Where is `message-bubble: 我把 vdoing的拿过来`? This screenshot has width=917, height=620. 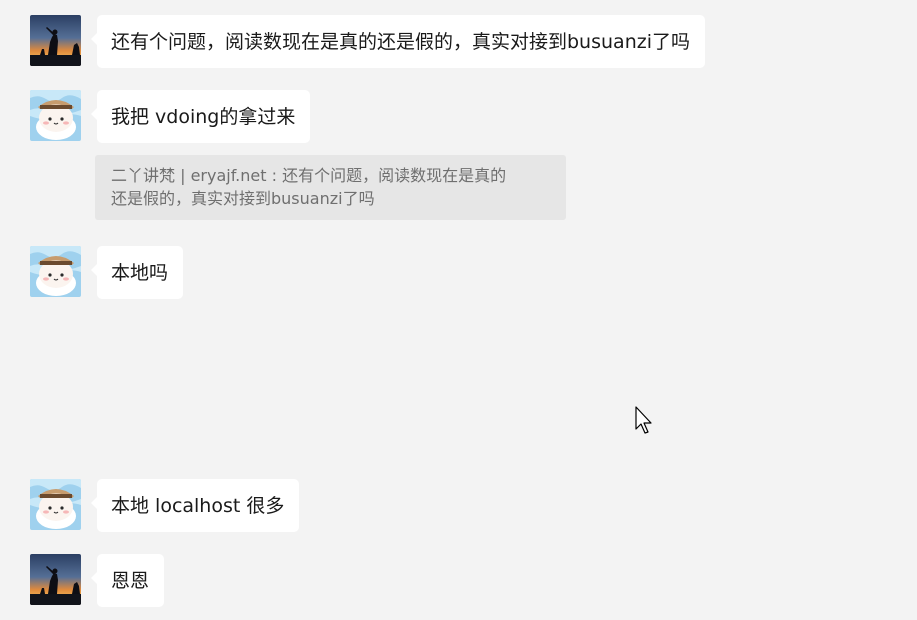 message-bubble: 我把 vdoing的拿过来 is located at coordinates (200, 116).